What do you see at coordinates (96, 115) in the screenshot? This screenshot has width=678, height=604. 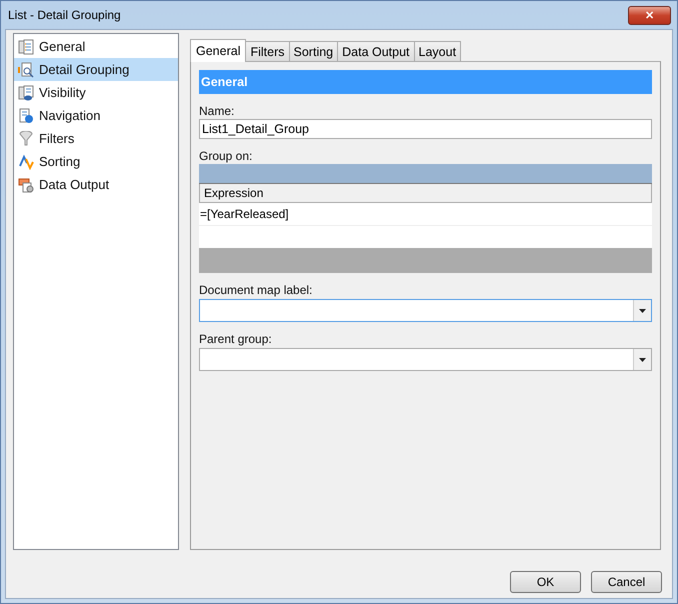 I see `sidebar-item: Navigation` at bounding box center [96, 115].